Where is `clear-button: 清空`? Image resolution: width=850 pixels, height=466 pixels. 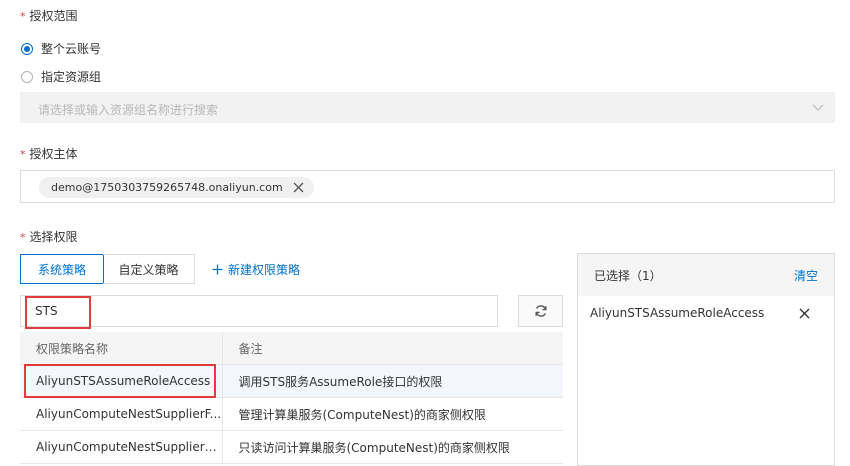 clear-button: 清空 is located at coordinates (806, 275).